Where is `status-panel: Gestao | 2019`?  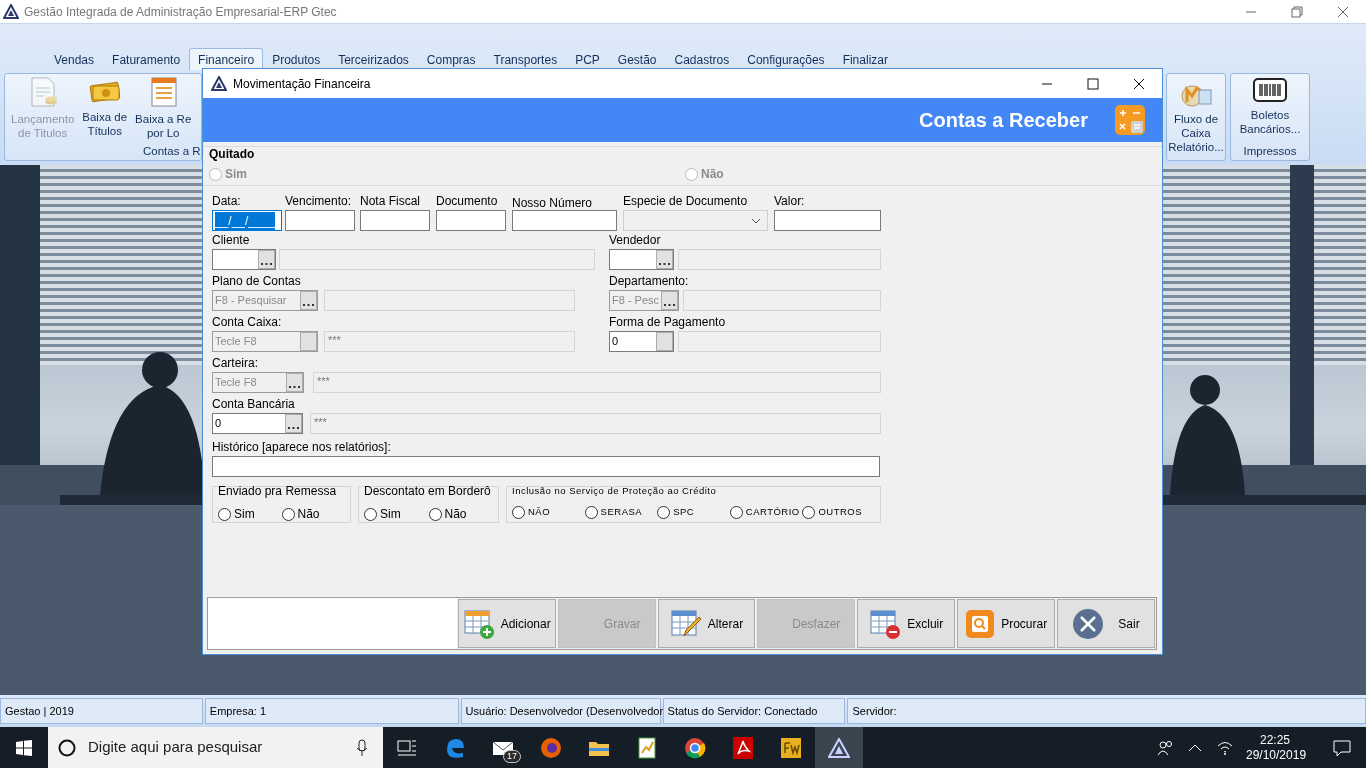 status-panel: Gestao | 2019 is located at coordinates (101, 711).